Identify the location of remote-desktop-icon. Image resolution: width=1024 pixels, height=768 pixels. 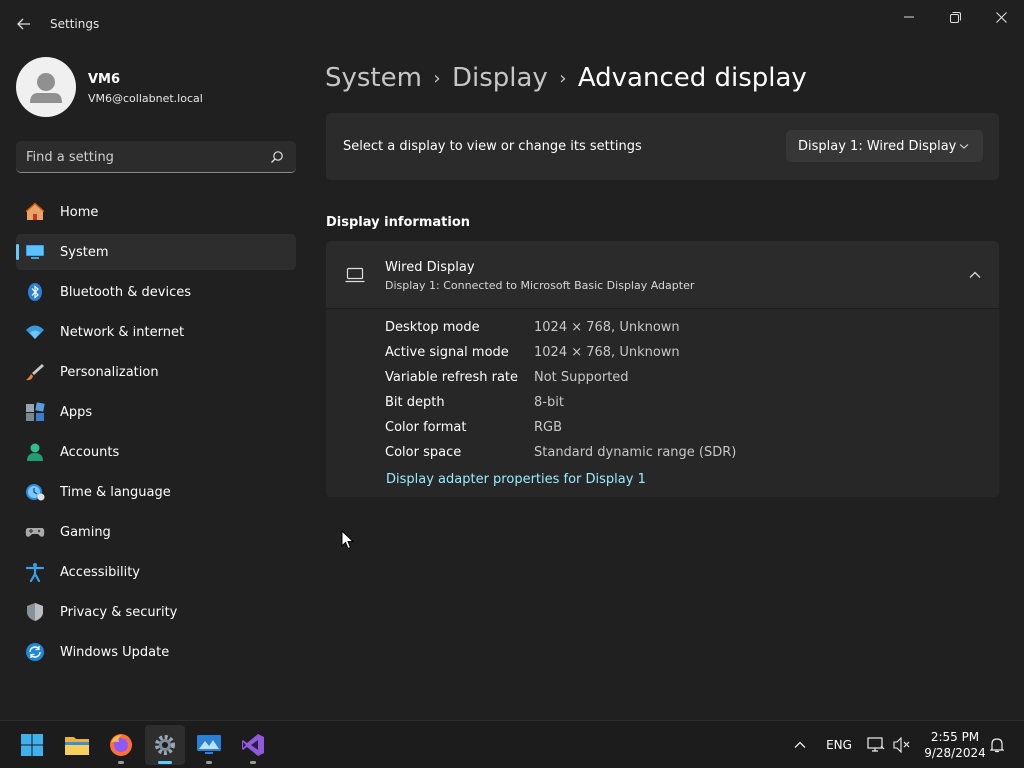
(209, 744).